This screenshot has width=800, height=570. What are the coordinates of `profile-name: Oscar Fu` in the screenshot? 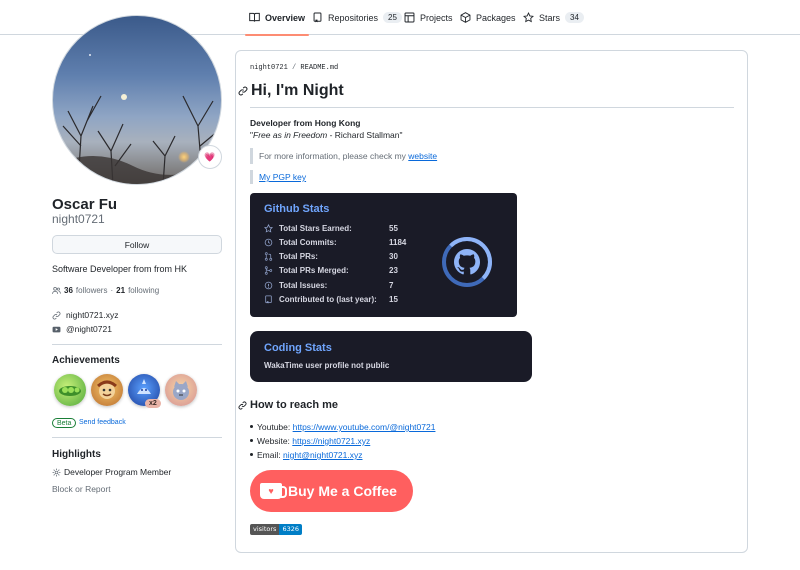 It's located at (85, 204).